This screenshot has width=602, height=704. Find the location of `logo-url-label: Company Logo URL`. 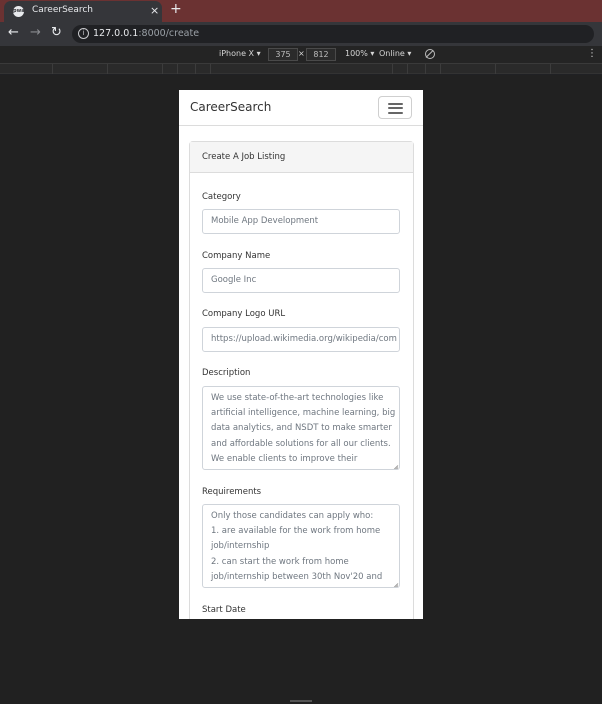

logo-url-label: Company Logo URL is located at coordinates (244, 314).